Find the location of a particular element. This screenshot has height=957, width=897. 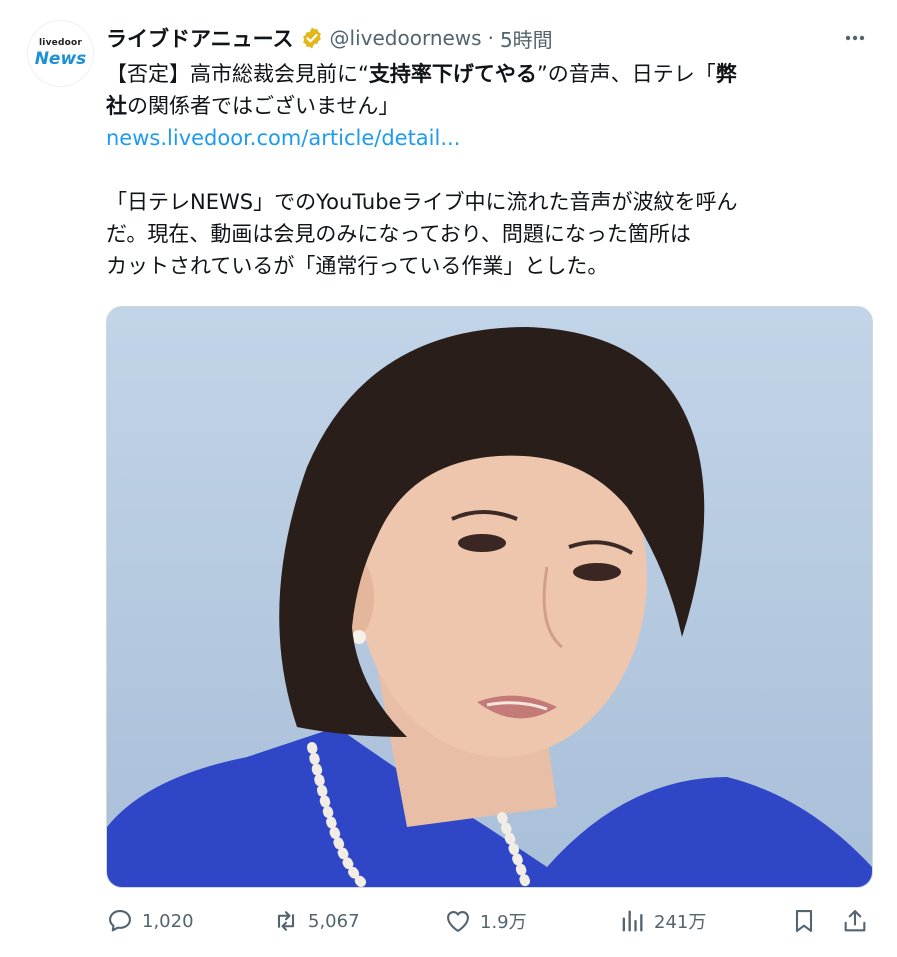

reply-button: 1,020 is located at coordinates (150, 921).